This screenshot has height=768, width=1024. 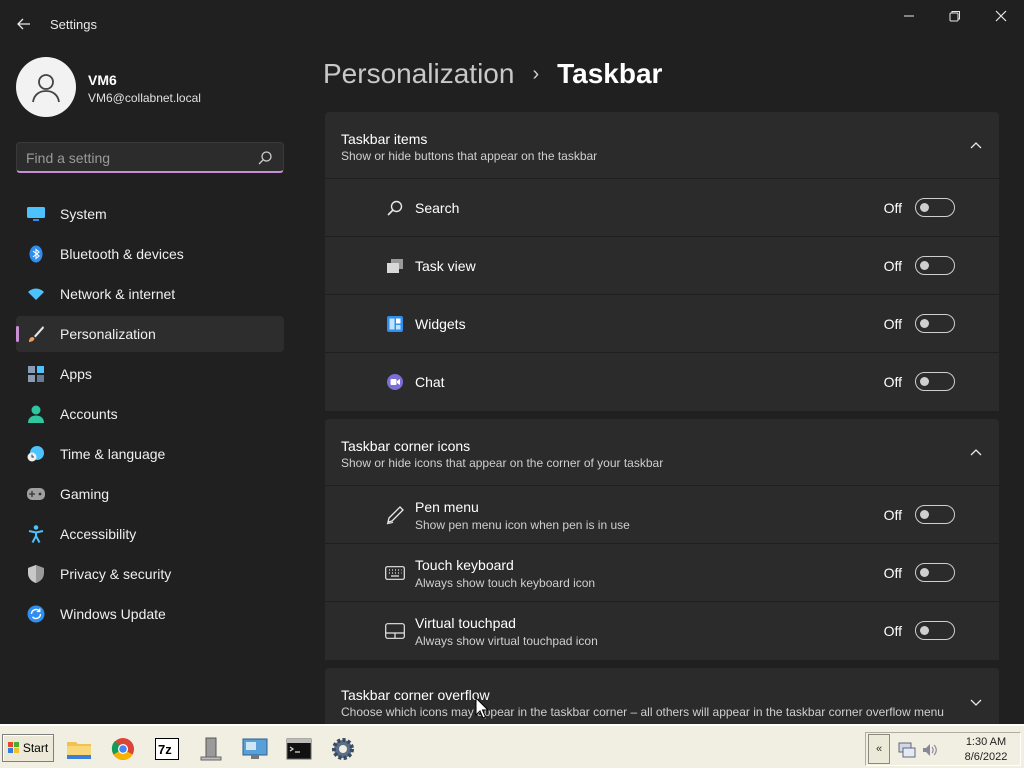 I want to click on setting-row-task-view: Task view Off, so click(x=662, y=266).